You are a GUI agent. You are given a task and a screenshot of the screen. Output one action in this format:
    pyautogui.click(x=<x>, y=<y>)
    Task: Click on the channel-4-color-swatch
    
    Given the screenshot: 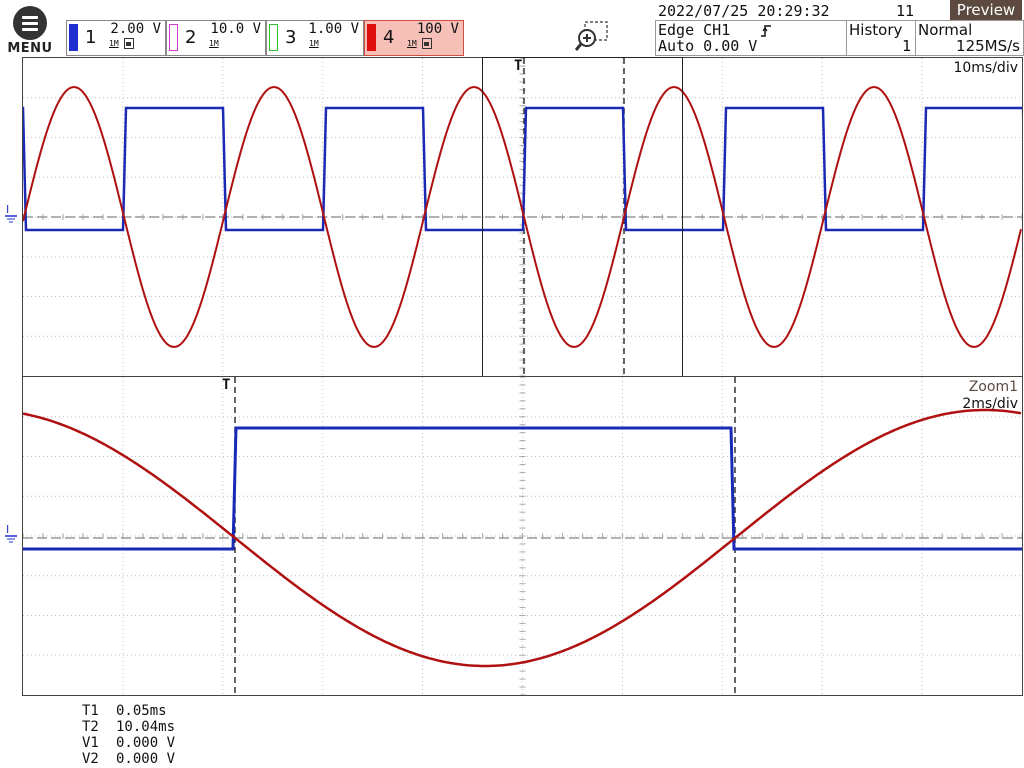 What is the action you would take?
    pyautogui.click(x=371, y=37)
    